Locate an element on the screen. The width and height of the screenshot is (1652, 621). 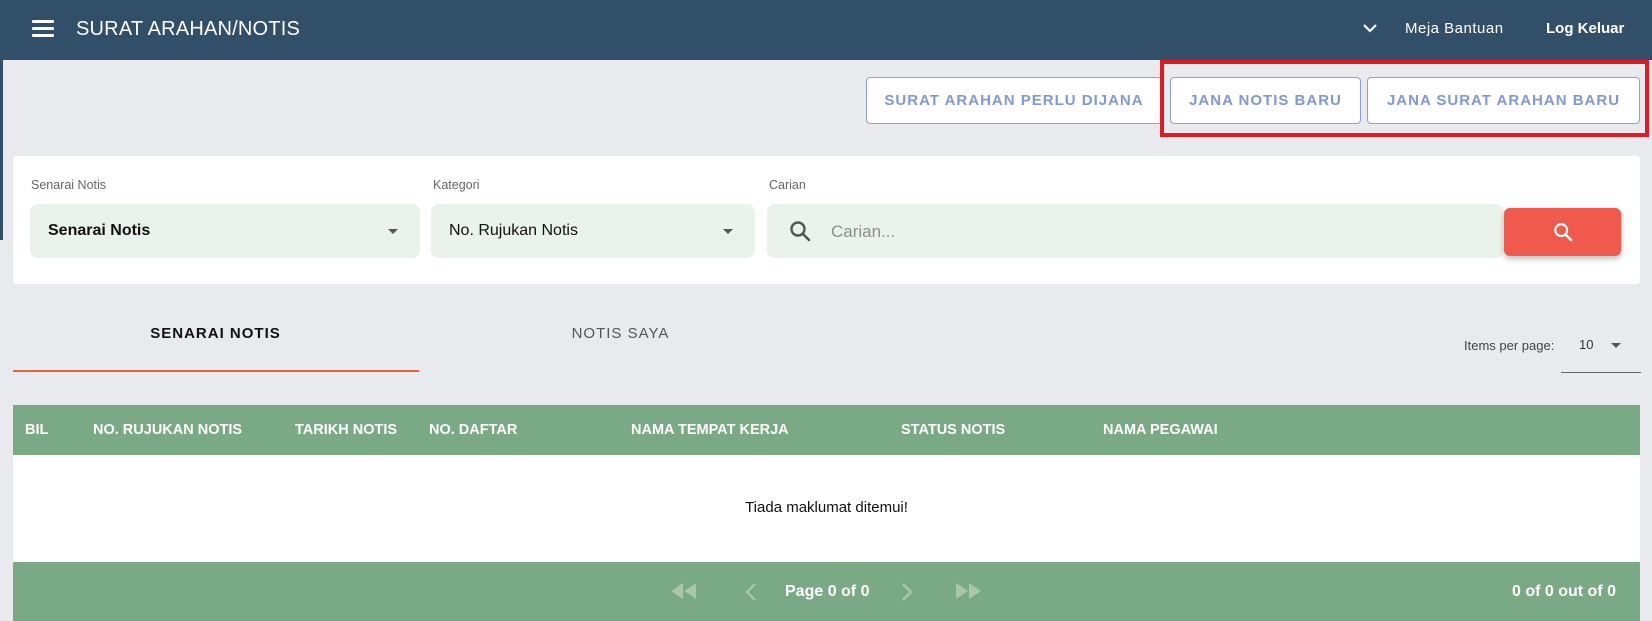
kategori-value: No. Rujukan Notis is located at coordinates (513, 230).